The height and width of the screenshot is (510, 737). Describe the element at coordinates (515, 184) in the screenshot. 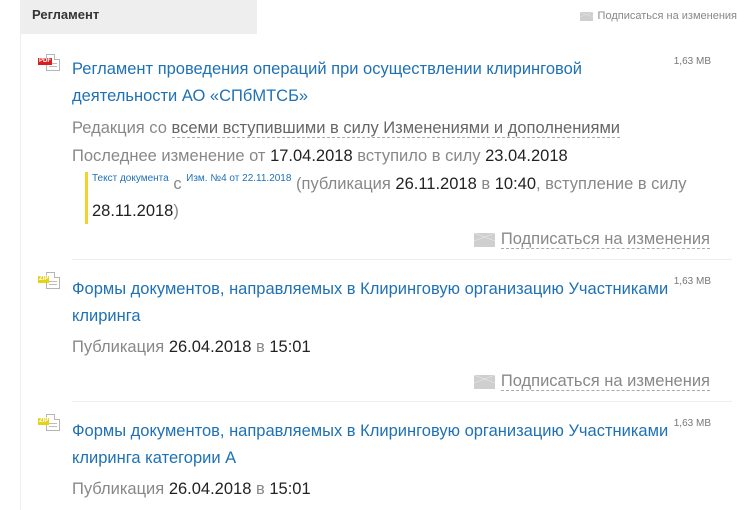

I see `amendment-publication-time: 10:40` at that location.